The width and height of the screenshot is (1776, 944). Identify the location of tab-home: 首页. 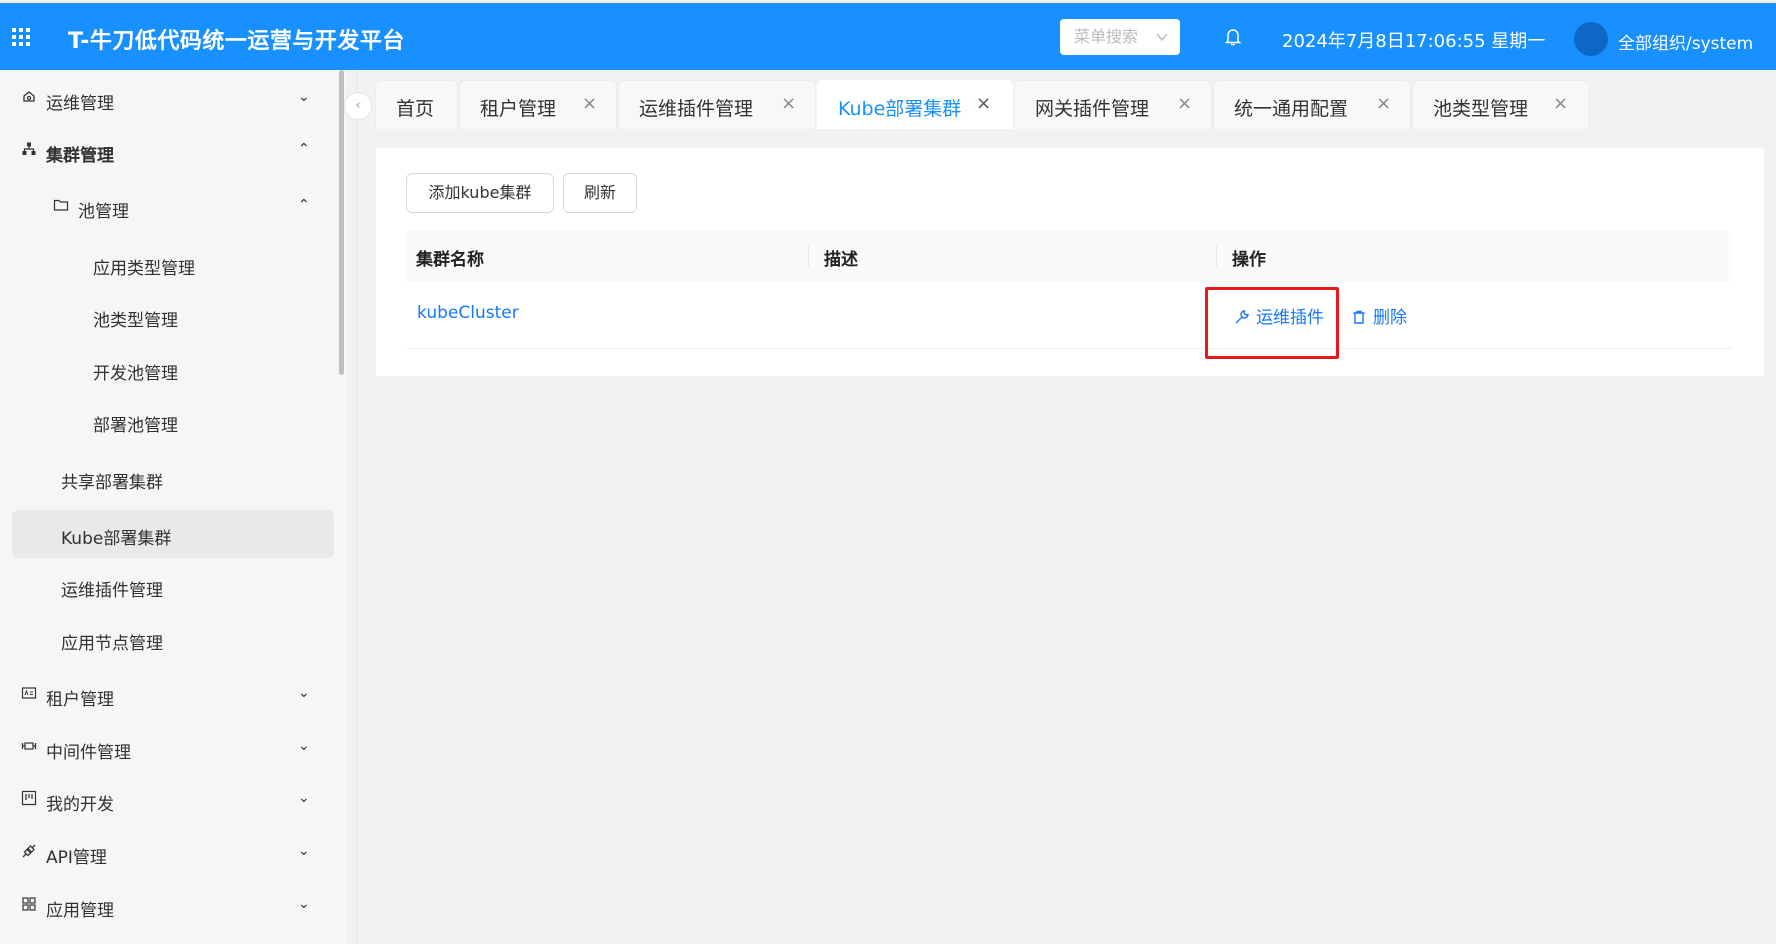
(416, 104).